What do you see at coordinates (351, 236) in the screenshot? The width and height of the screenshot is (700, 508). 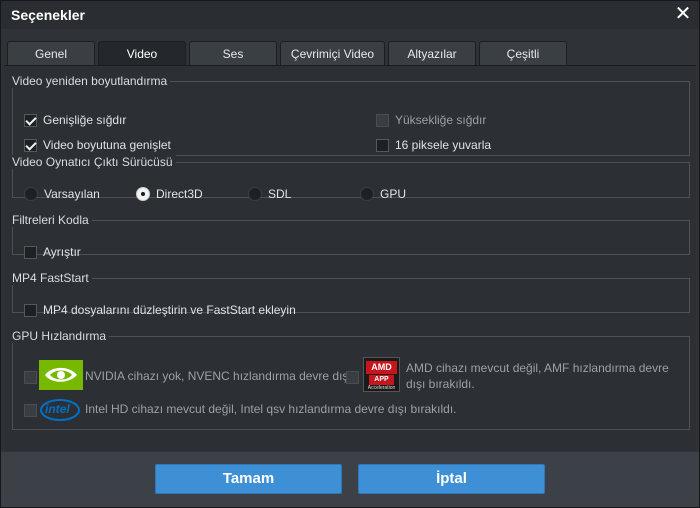 I see `filters-group: Filtreleri Kodla Ayrıştır` at bounding box center [351, 236].